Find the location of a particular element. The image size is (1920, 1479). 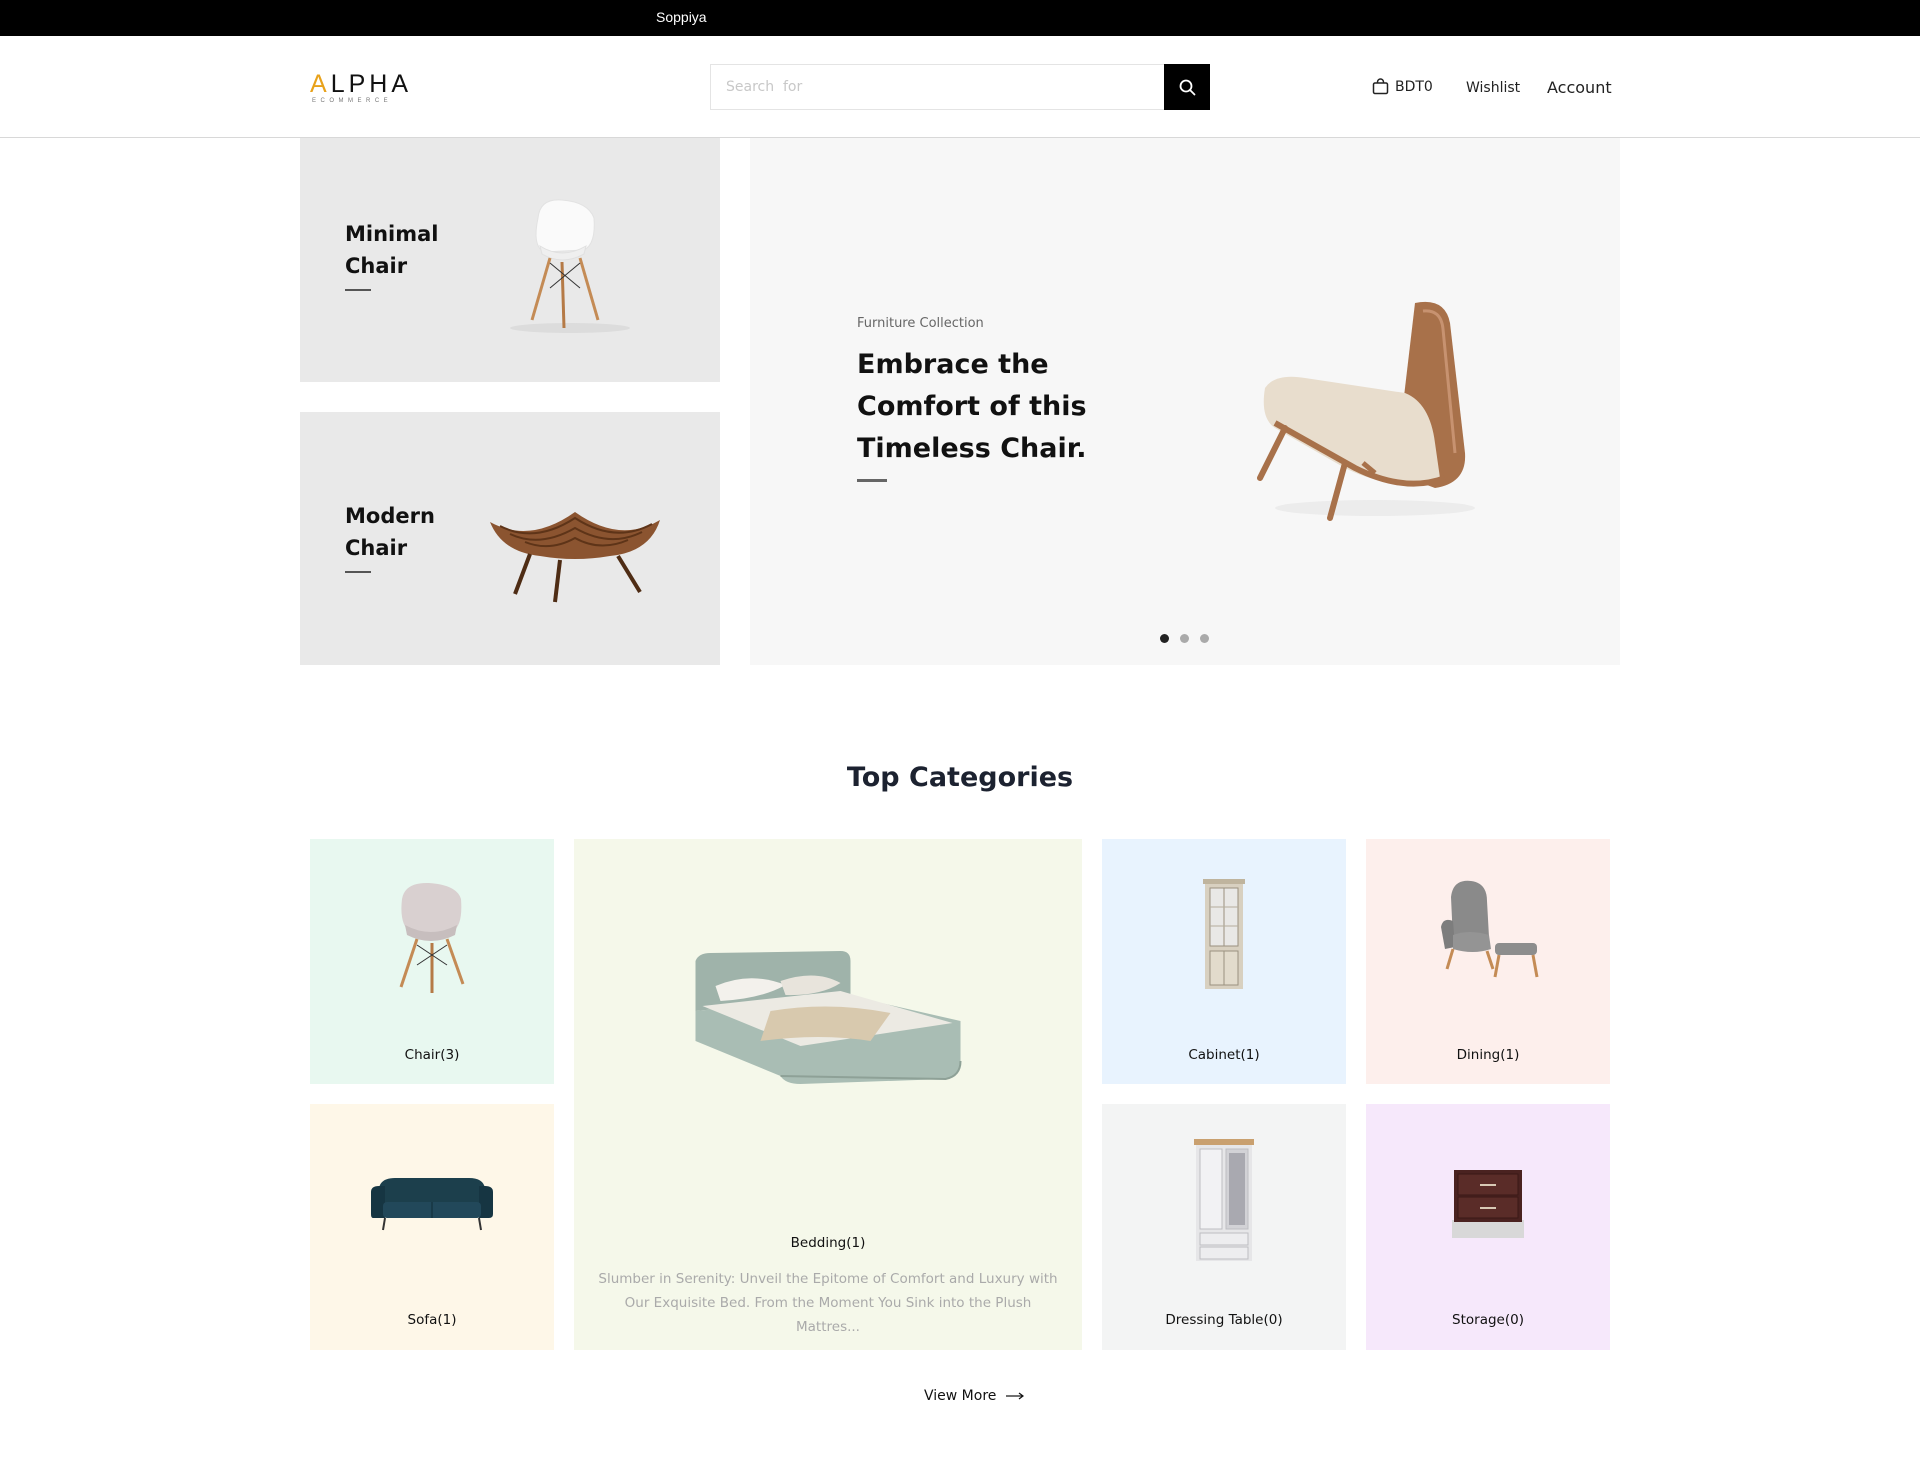

site-header: ALPHA ECOMMERCE BDT0 Wishlist Account is located at coordinates (960, 87).